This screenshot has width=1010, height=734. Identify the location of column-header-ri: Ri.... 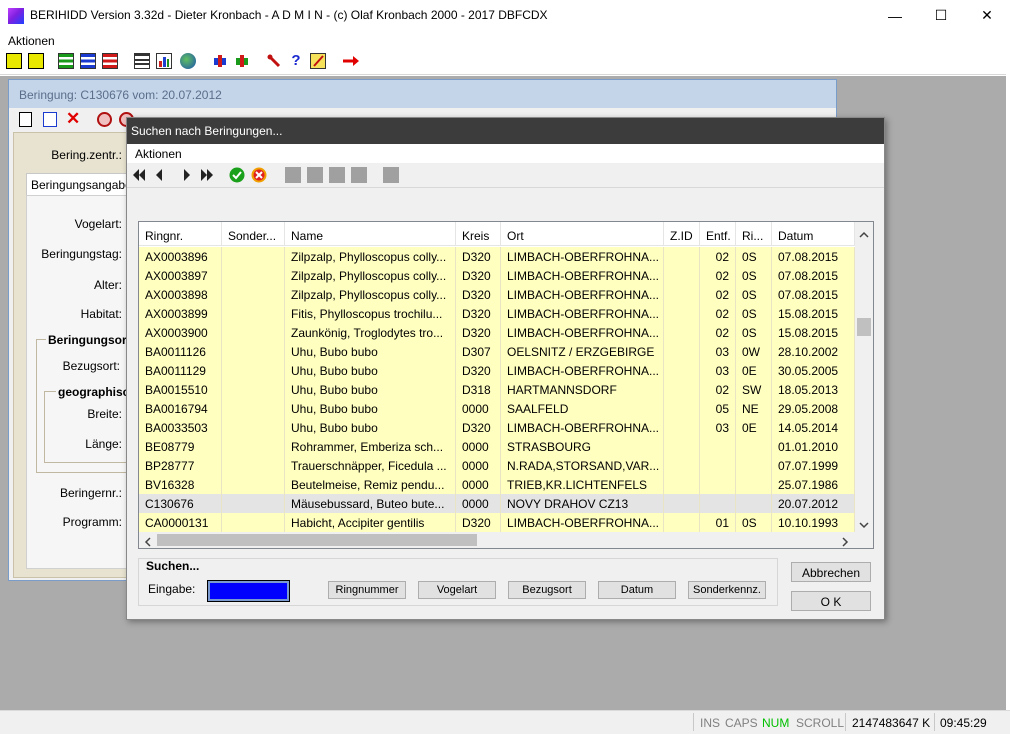
(754, 234).